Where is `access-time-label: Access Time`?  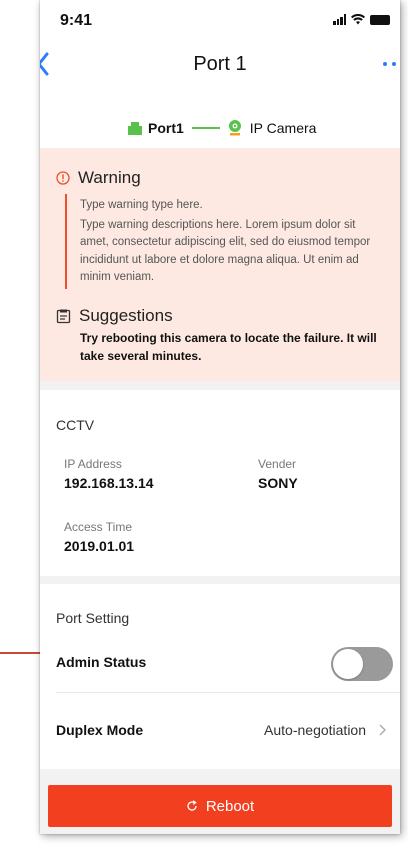 access-time-label: Access Time is located at coordinates (98, 527).